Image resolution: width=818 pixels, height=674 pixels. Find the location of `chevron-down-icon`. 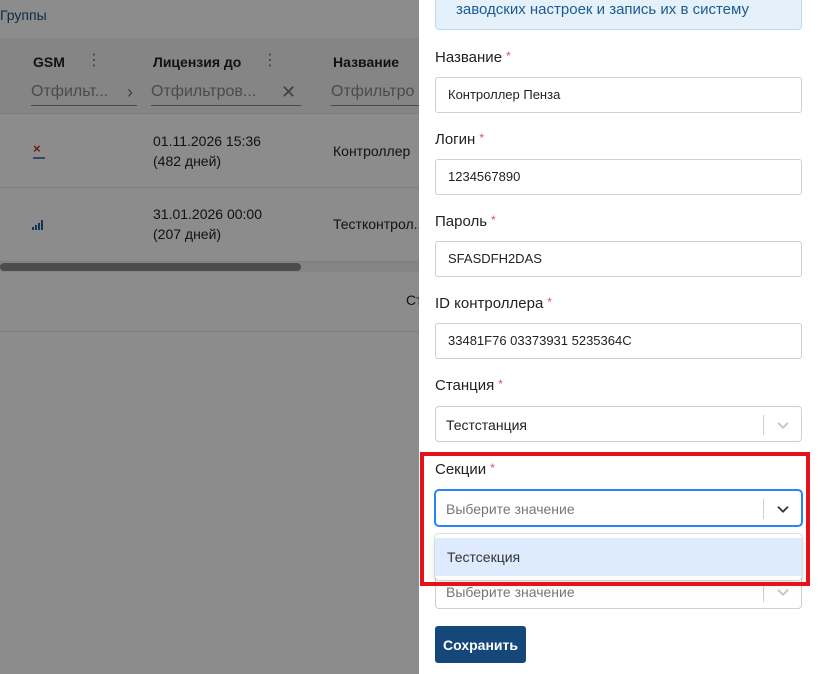

chevron-down-icon is located at coordinates (783, 425).